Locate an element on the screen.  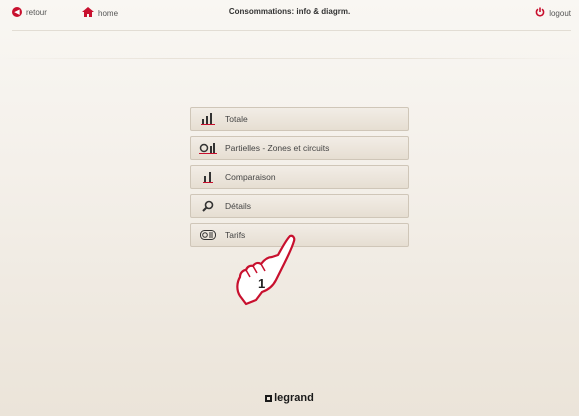
logout-label: logout is located at coordinates (560, 13).